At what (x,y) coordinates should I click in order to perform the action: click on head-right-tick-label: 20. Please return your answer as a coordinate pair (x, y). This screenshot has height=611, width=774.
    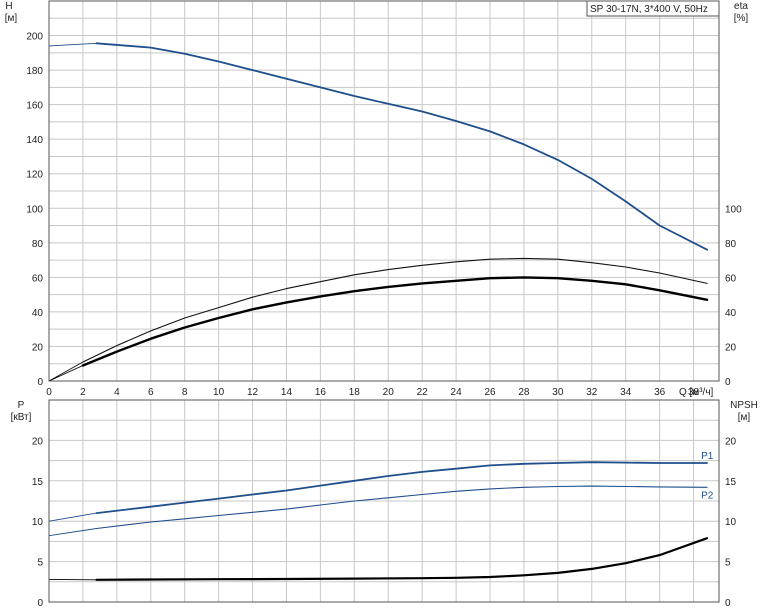
    Looking at the image, I should click on (731, 347).